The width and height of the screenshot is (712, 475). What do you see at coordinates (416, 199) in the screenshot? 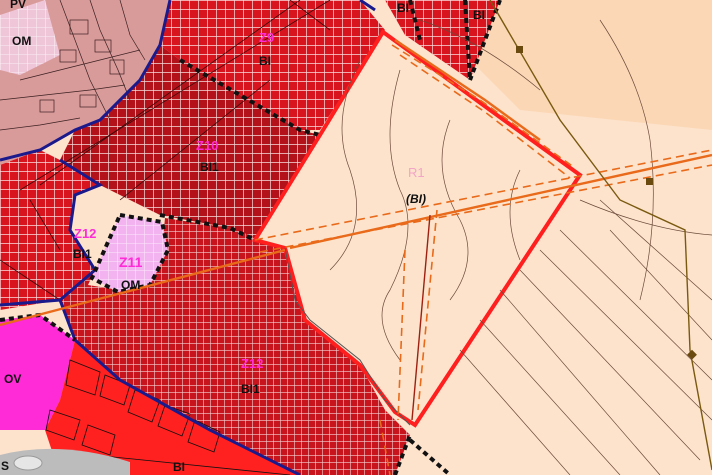
I see `label-r1-sub: (BI)` at bounding box center [416, 199].